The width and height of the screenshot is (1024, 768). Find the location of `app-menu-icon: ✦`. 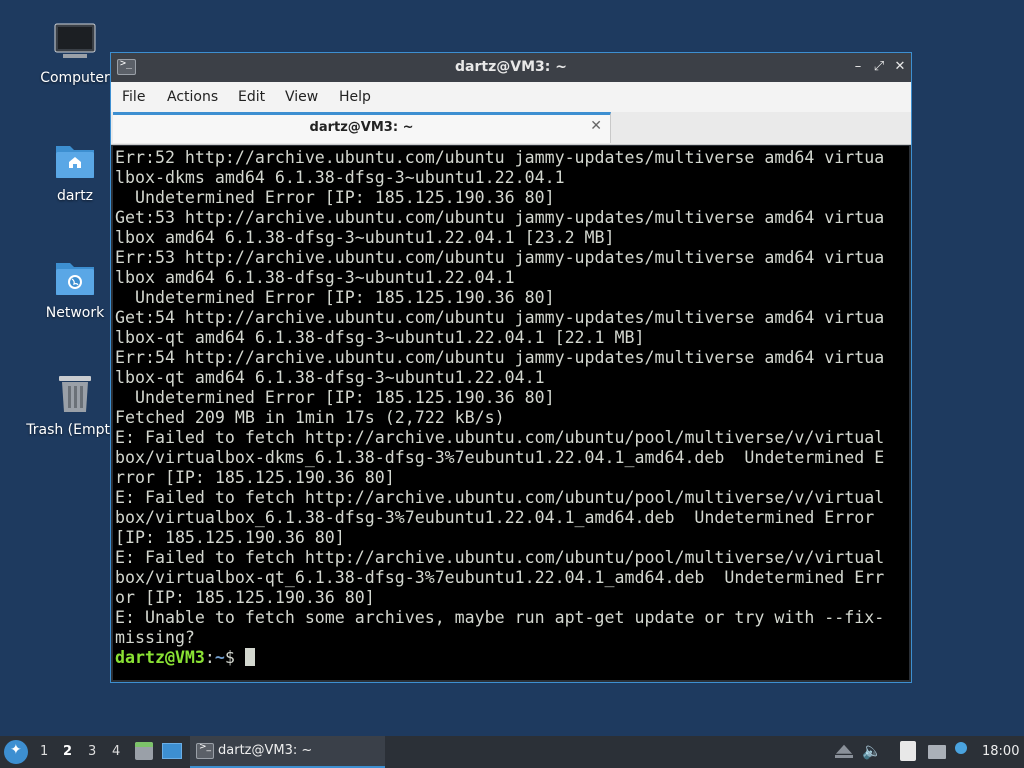

app-menu-icon: ✦ is located at coordinates (16, 750).